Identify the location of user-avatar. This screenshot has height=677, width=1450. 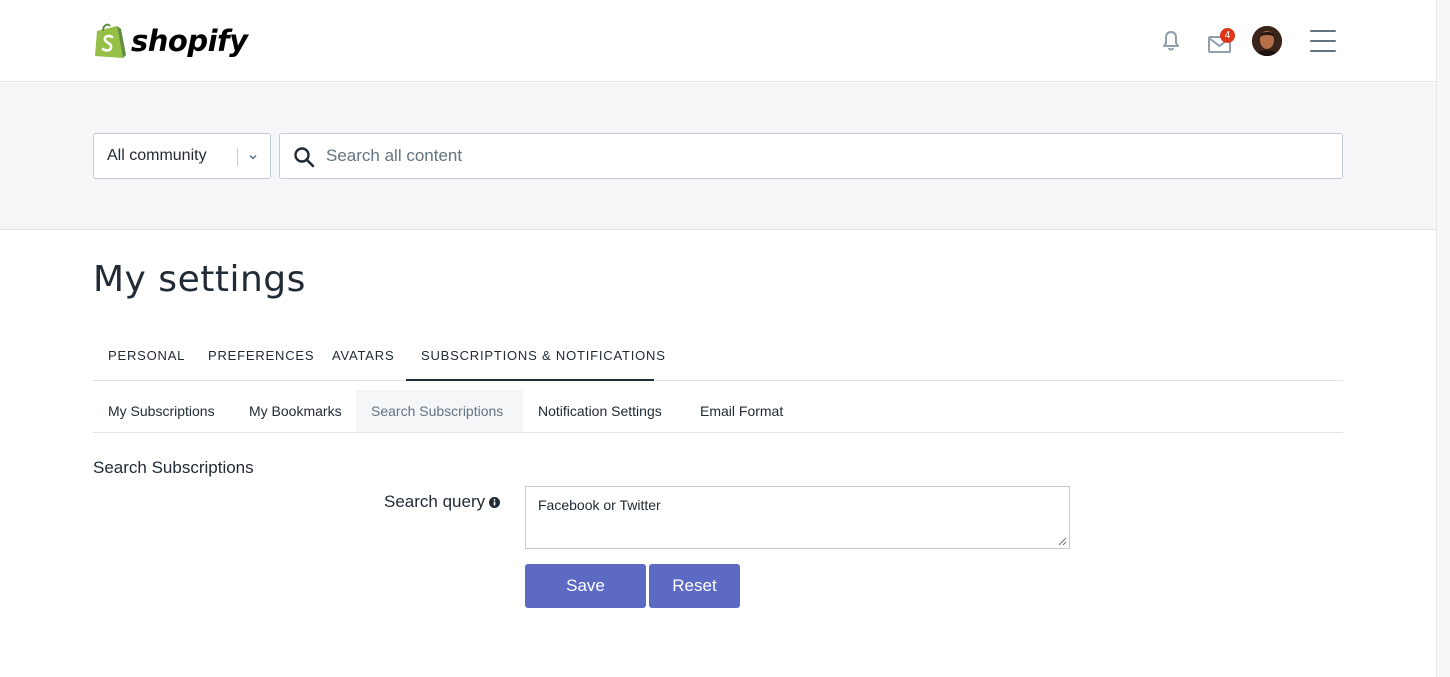
(1267, 41).